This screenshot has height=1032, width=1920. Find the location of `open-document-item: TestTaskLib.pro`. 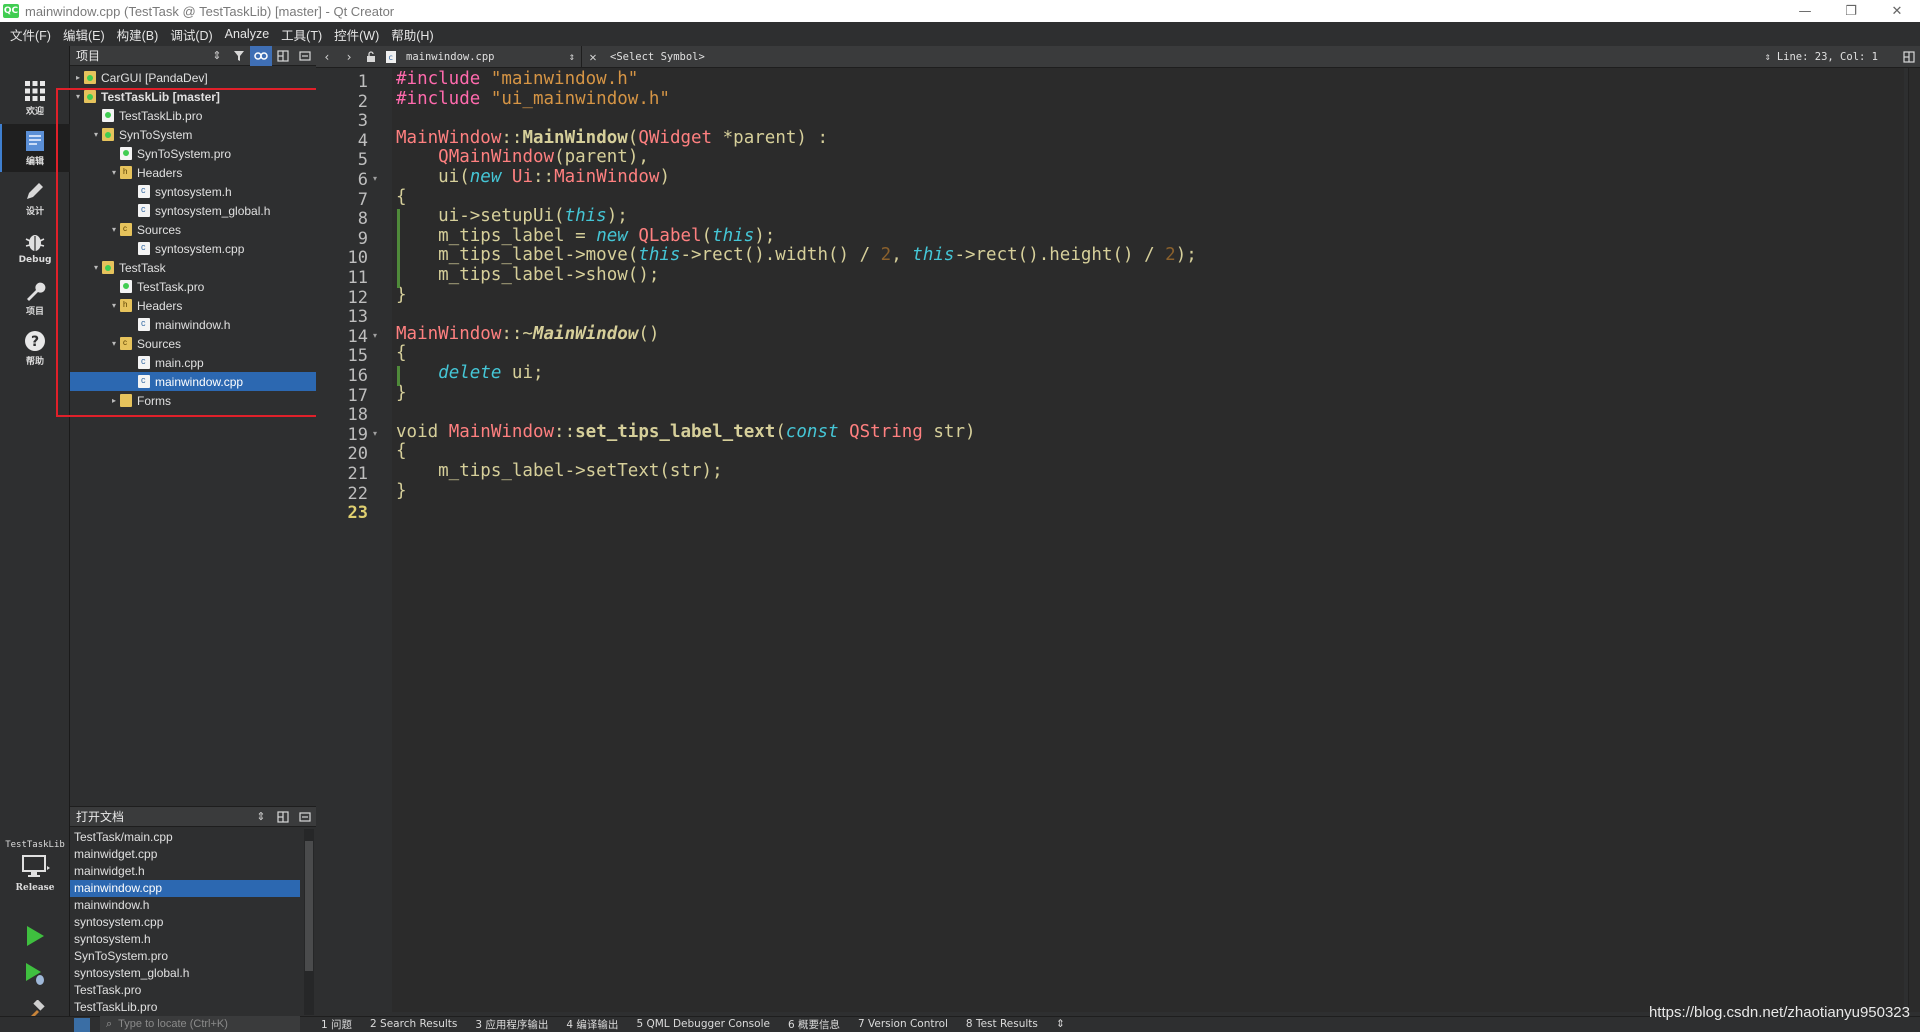

open-document-item: TestTaskLib.pro is located at coordinates (185, 1007).